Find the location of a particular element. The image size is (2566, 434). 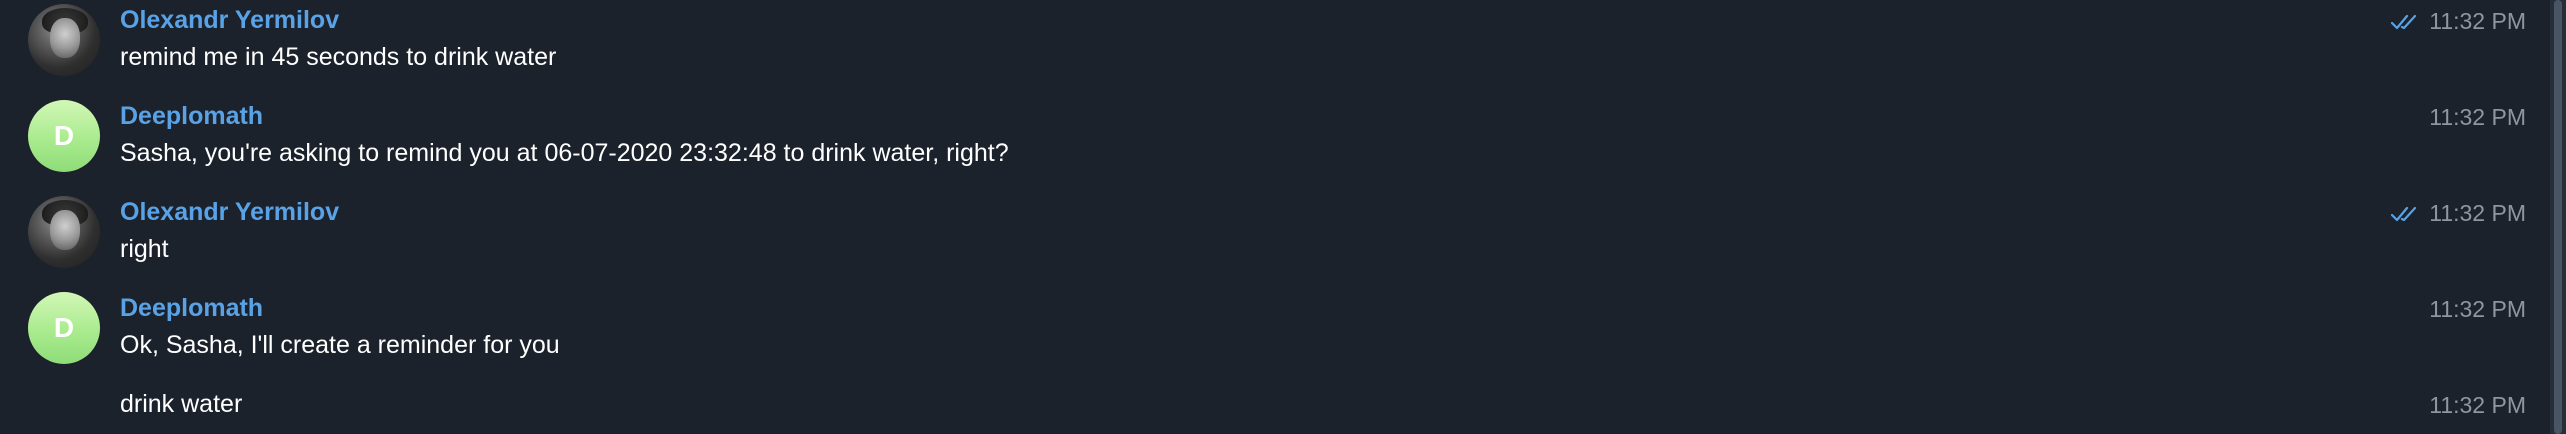

scrollbar-thumb is located at coordinates (2558, 217).